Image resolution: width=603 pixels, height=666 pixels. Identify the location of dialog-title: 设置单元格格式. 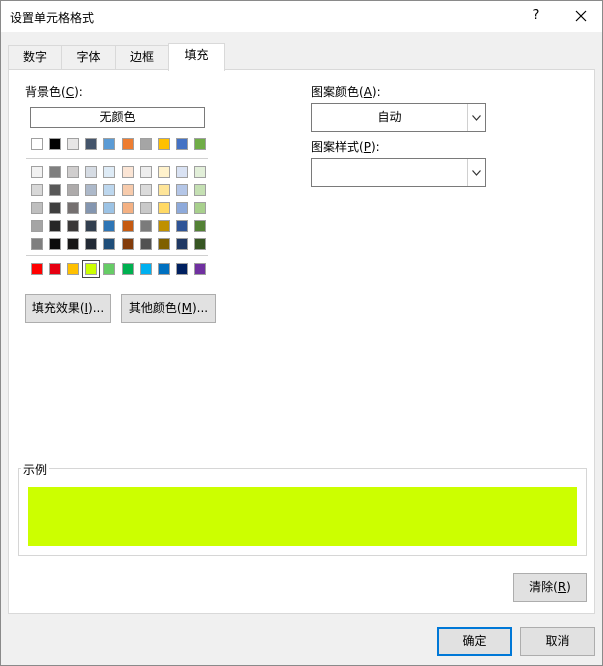
(52, 18).